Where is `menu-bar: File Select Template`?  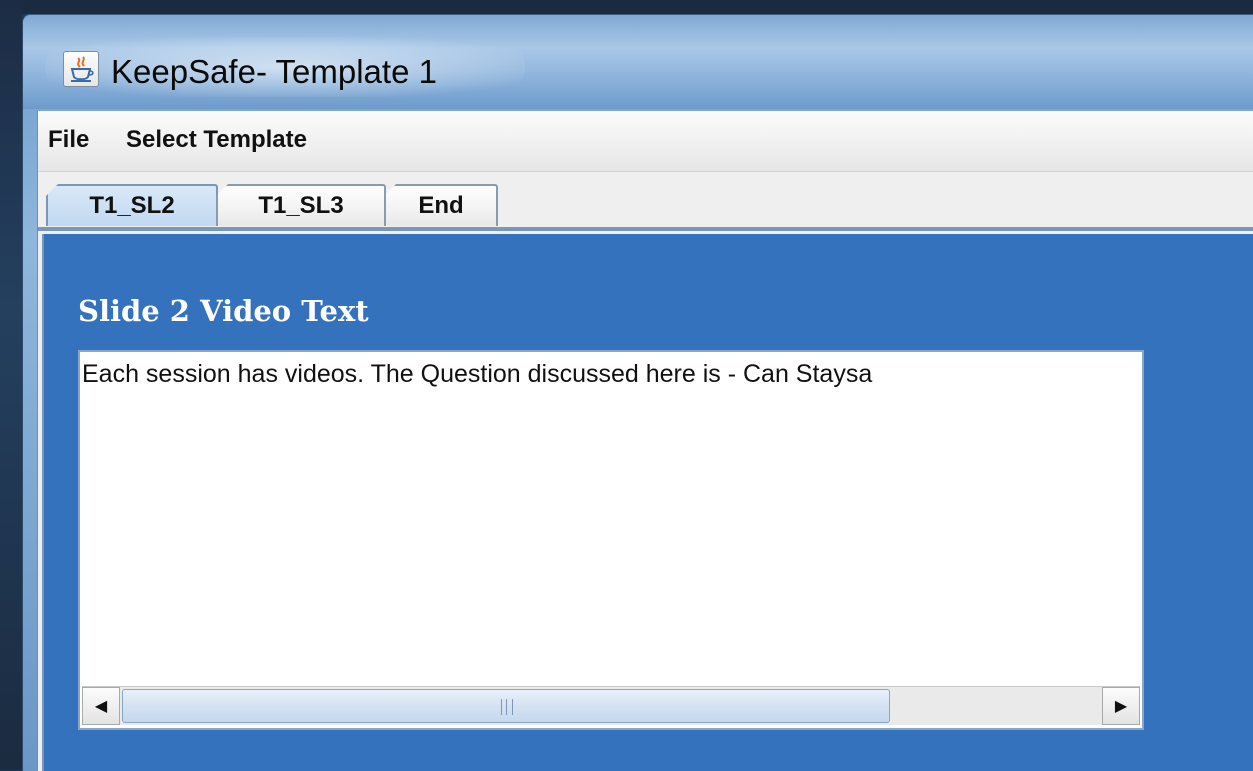
menu-bar: File Select Template is located at coordinates (645, 141).